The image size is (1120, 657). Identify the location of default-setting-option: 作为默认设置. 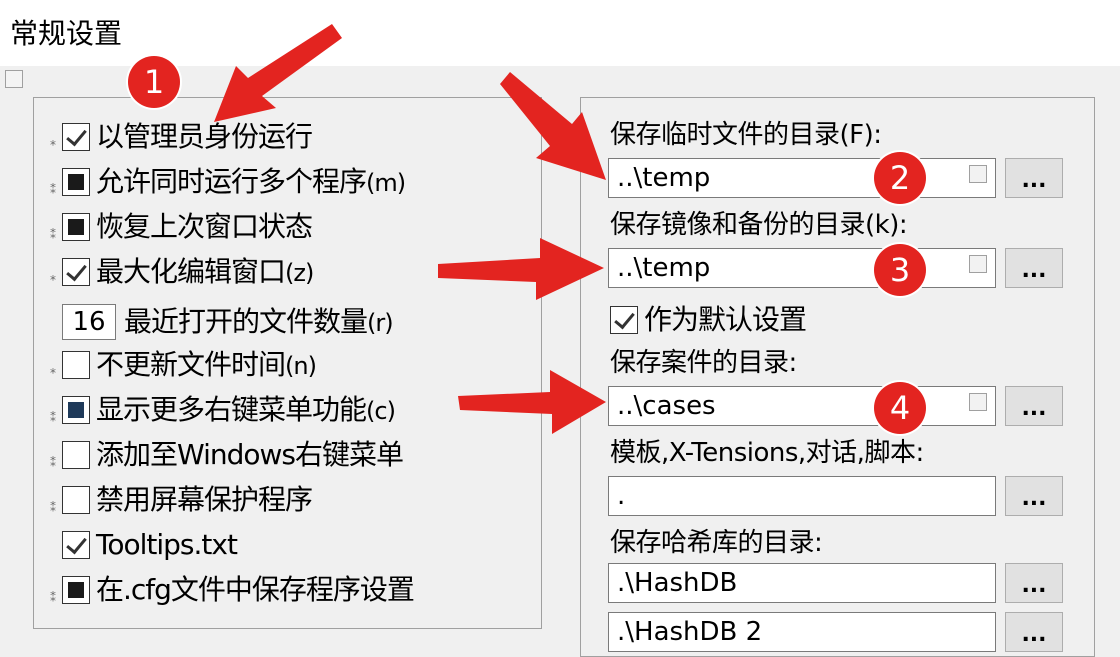
(708, 320).